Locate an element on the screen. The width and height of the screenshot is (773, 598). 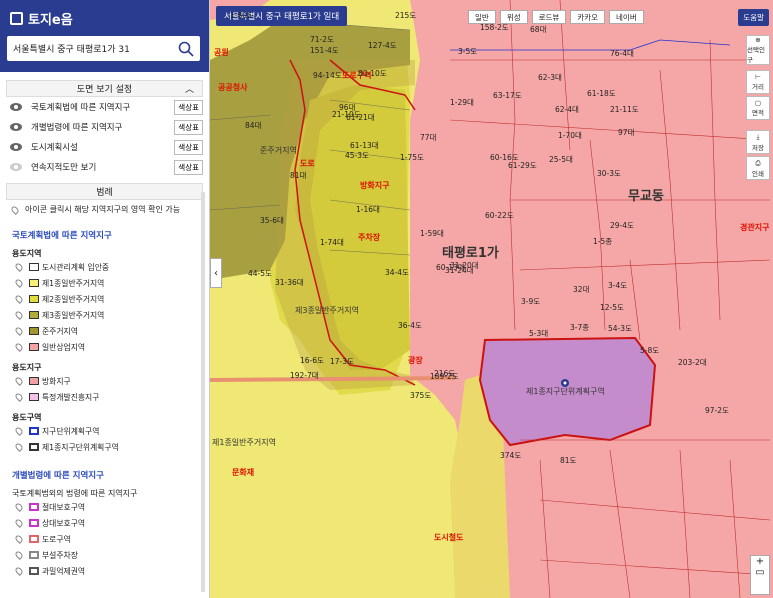
parcel-label: 97대 is located at coordinates (626, 132).